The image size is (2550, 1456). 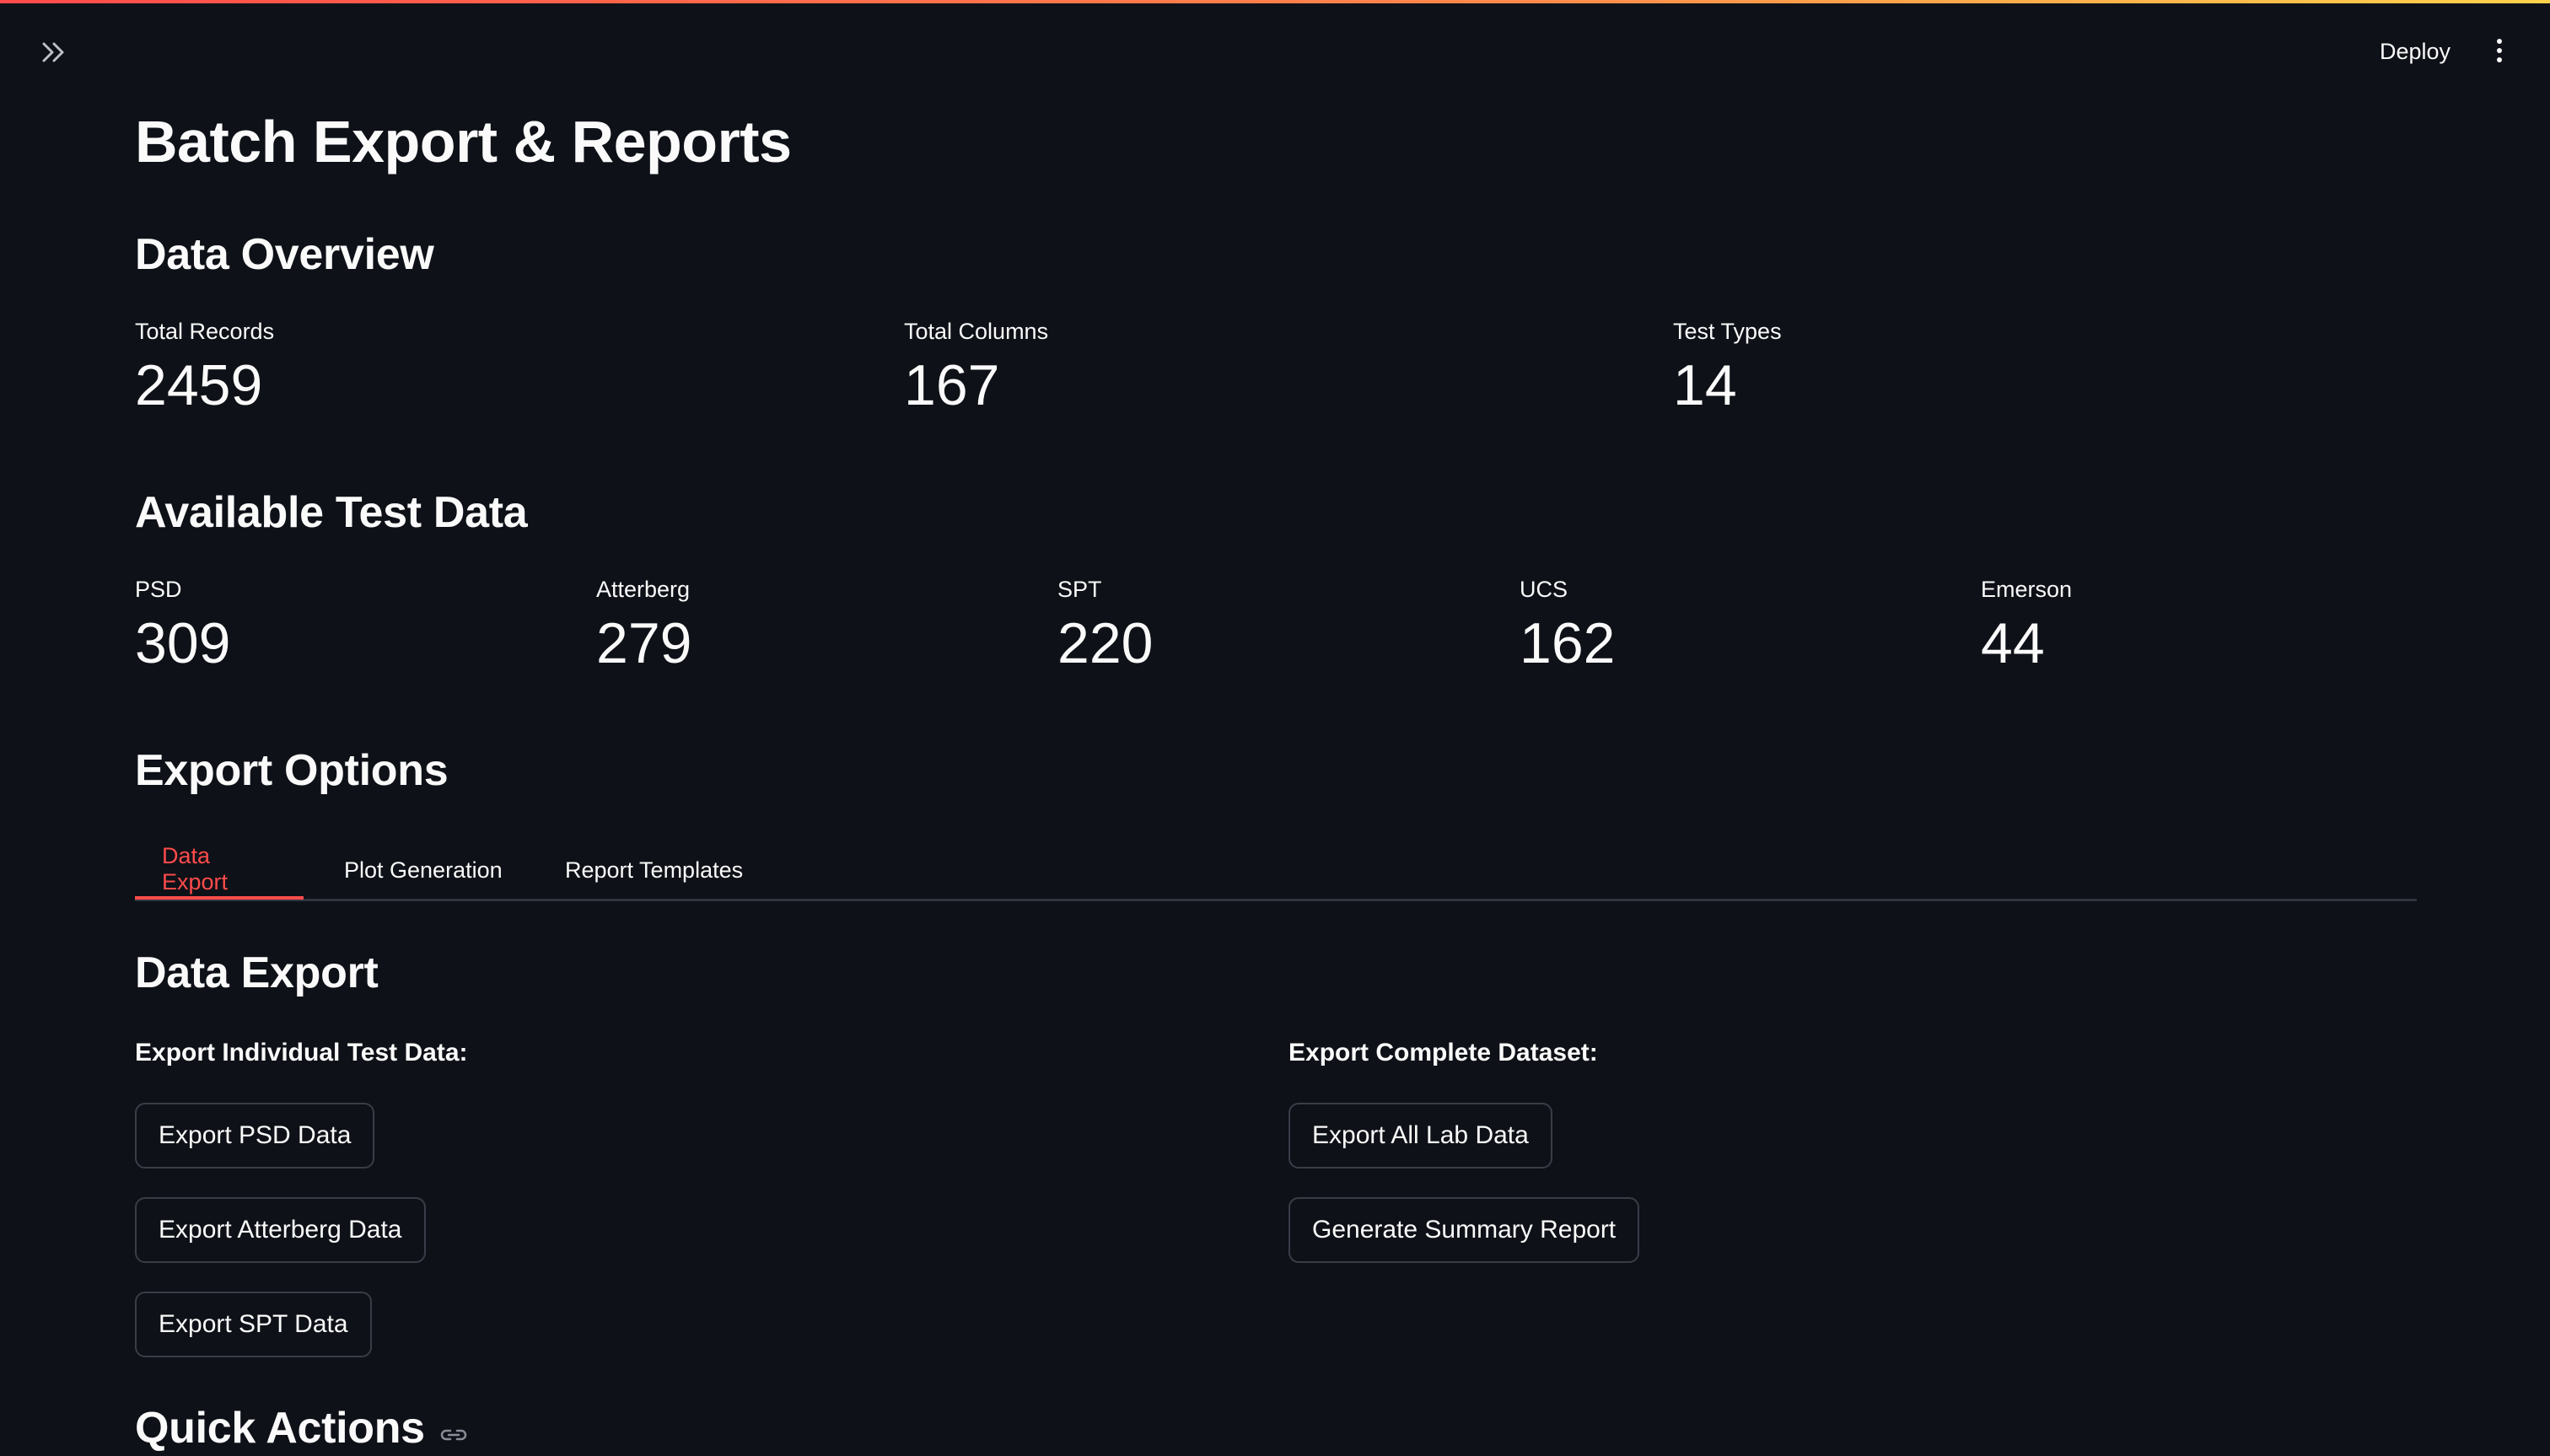 I want to click on metric-ucs: UCS 162, so click(x=1567, y=624).